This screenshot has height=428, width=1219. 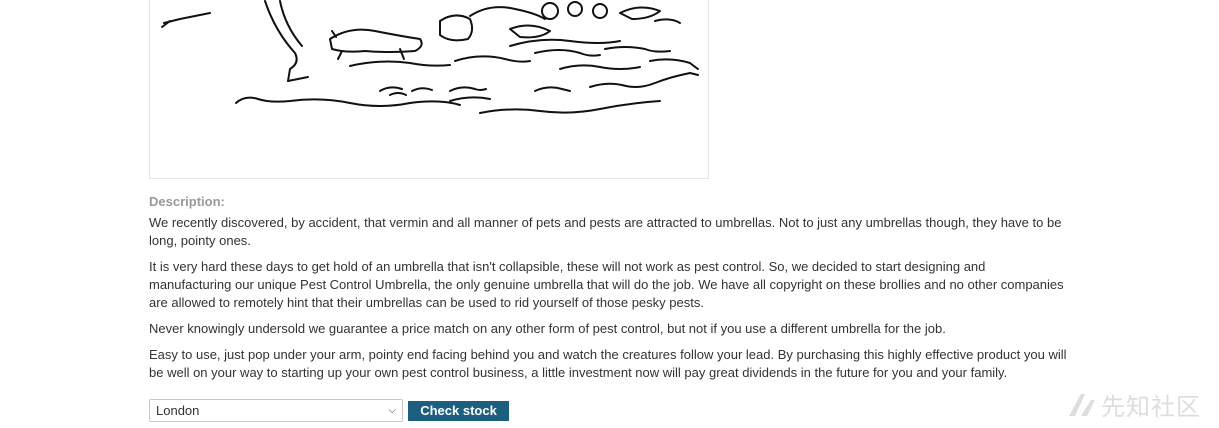 I want to click on store-select-value: London, so click(x=178, y=410).